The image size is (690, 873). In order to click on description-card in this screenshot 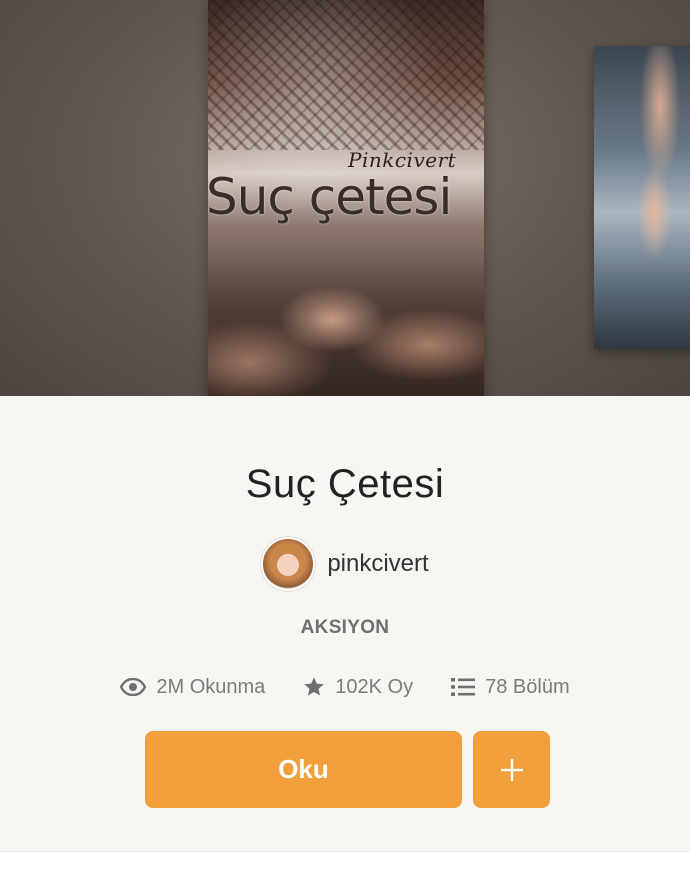, I will do `click(345, 862)`.